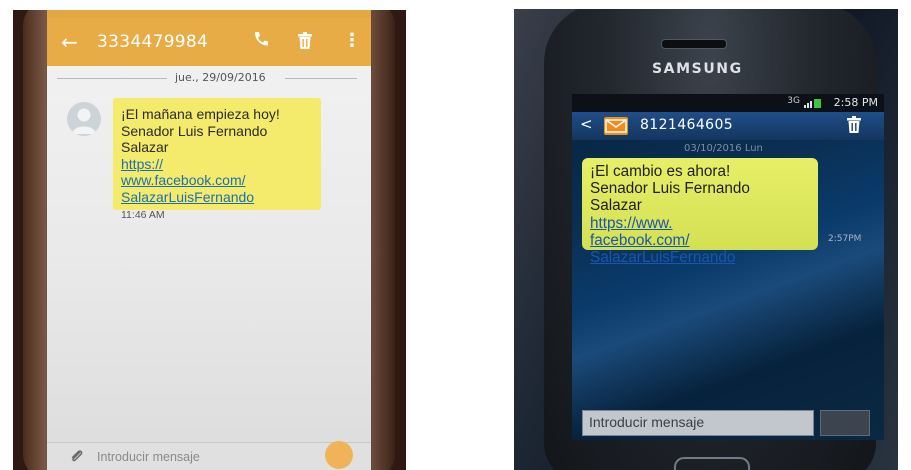 Image resolution: width=911 pixels, height=470 pixels. I want to click on status-bar, so click(209, 14).